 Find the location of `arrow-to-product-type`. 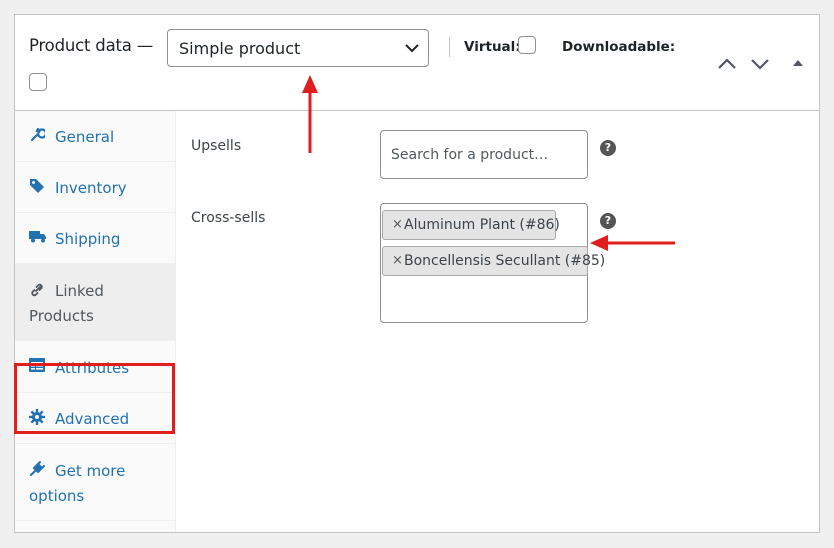

arrow-to-product-type is located at coordinates (310, 114).